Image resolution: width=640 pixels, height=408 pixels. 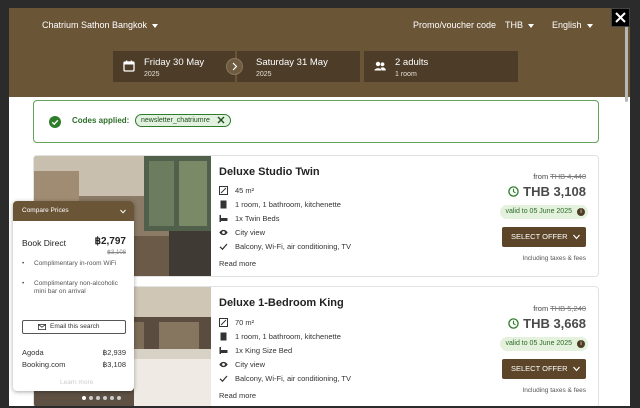 I want to click on learn-more-link: Learn more, so click(x=76, y=382).